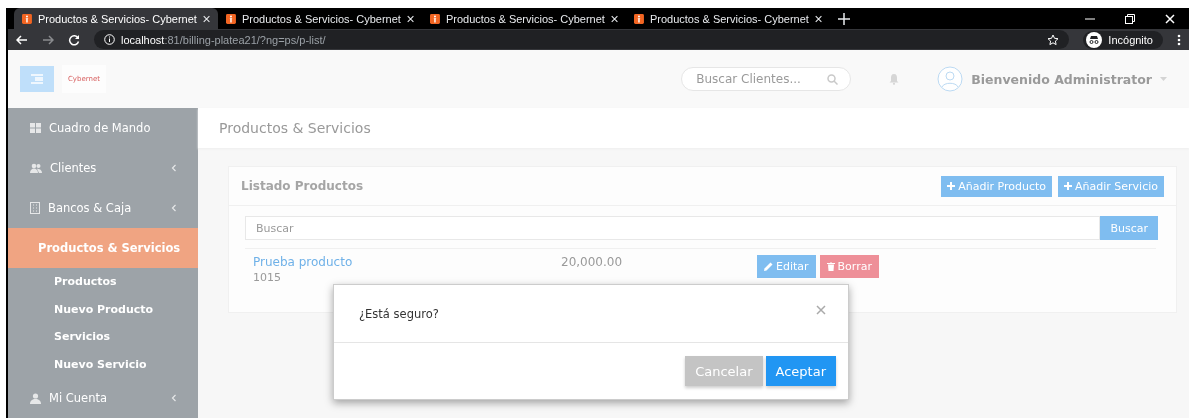 Image resolution: width=1189 pixels, height=418 pixels. I want to click on trash-icon, so click(830, 266).